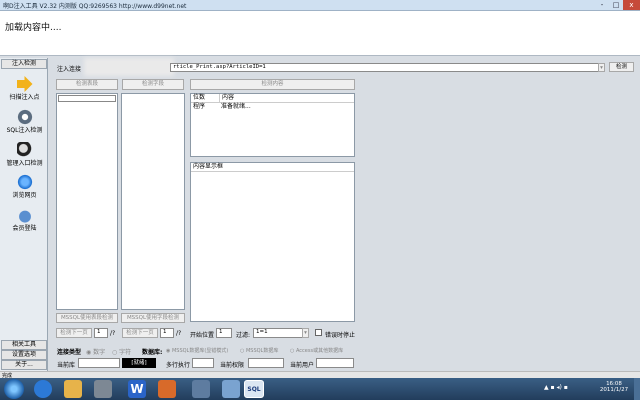 The height and width of the screenshot is (400, 640). Describe the element at coordinates (320, 375) in the screenshot. I see `status-bar: 完成` at that location.